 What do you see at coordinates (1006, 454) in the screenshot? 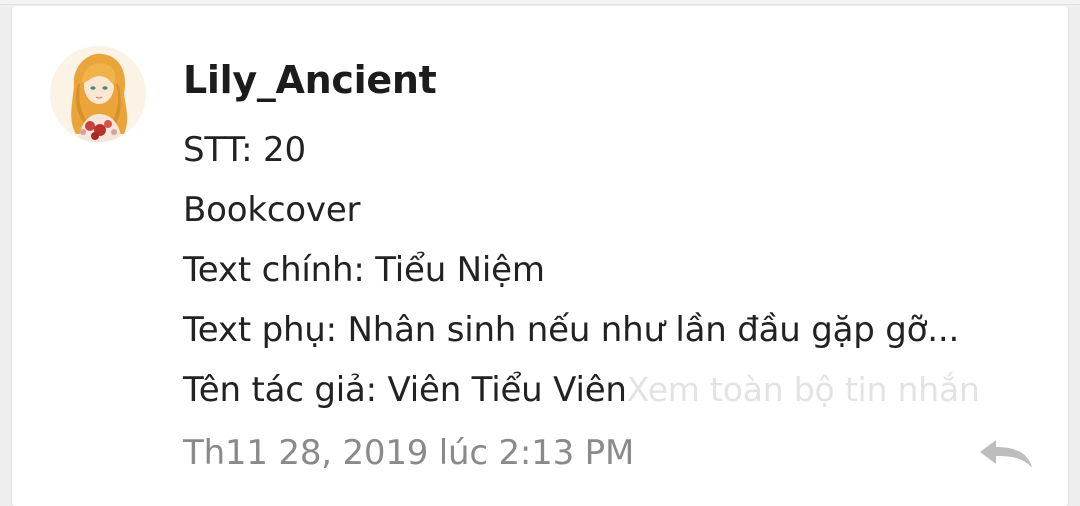
I see `reply-arrow-icon` at bounding box center [1006, 454].